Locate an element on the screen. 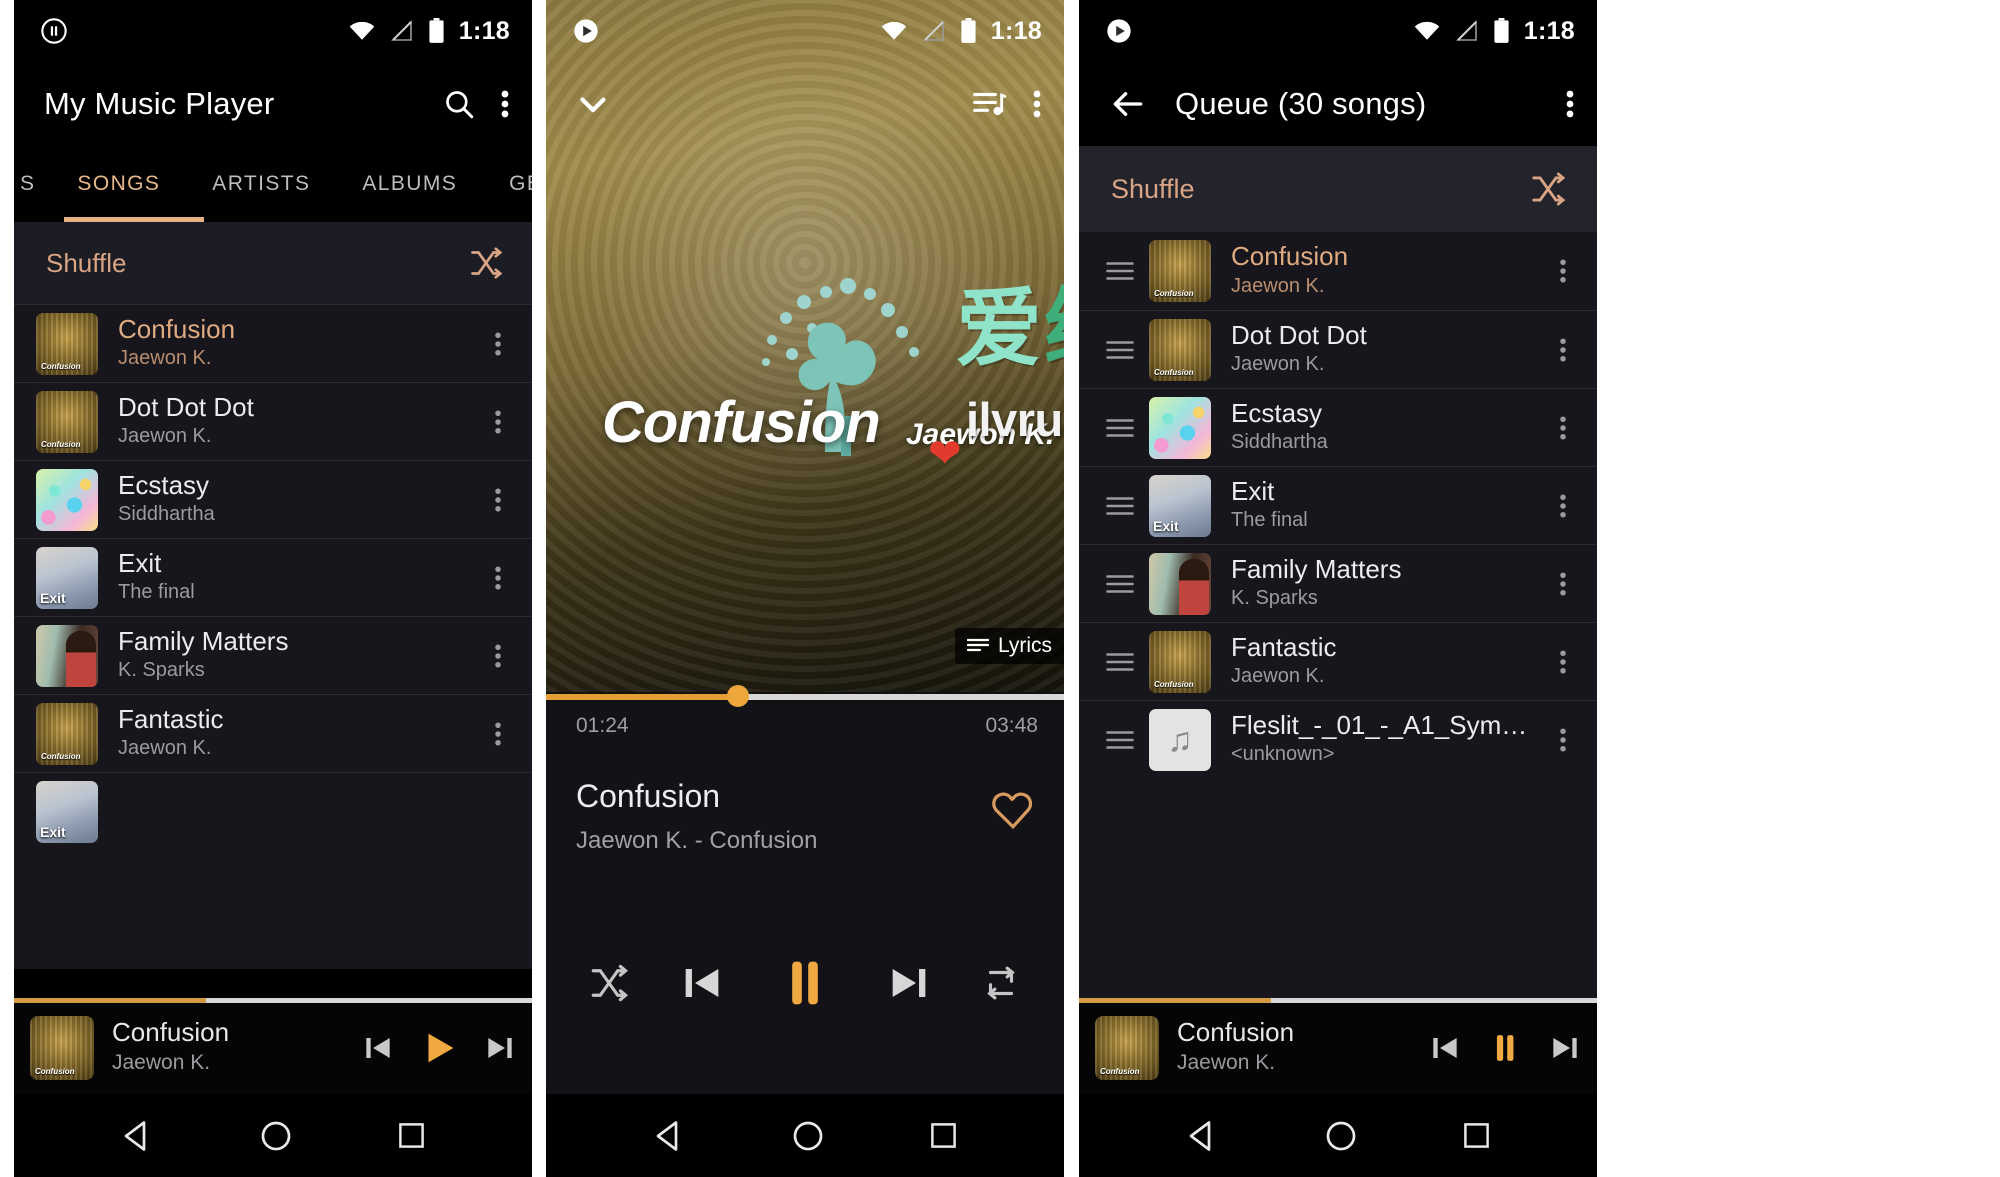 Image resolution: width=2000 pixels, height=1177 pixels. song-row: Dot Dot Dot Jaewon K. is located at coordinates (273, 421).